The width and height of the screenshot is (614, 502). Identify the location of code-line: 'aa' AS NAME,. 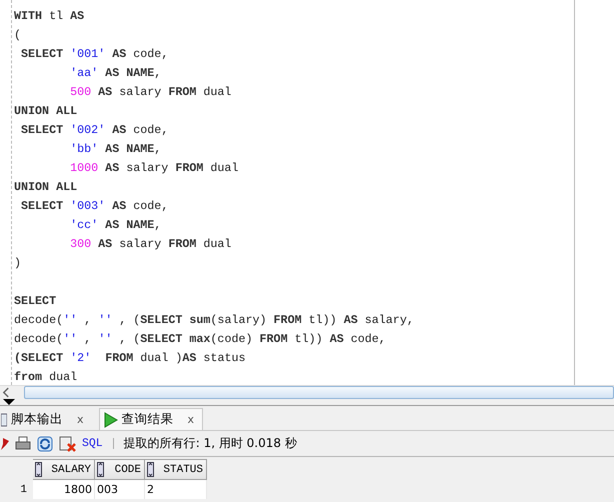
(115, 73).